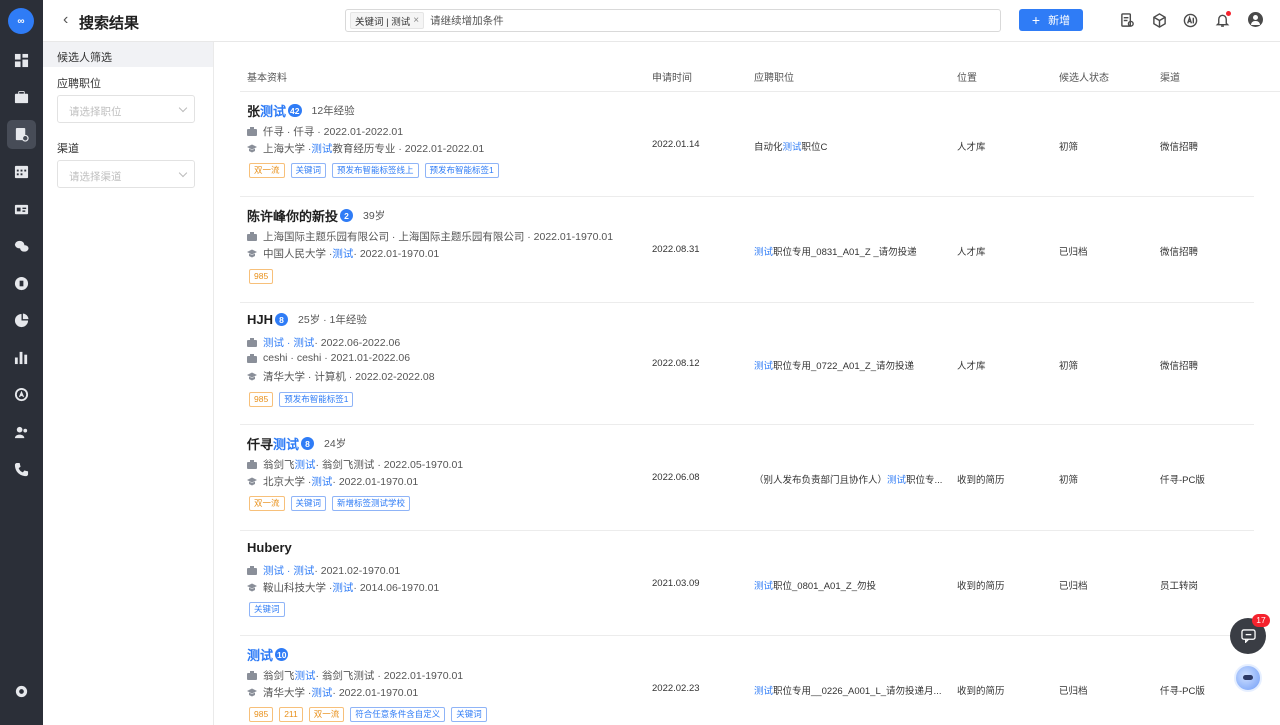  Describe the element at coordinates (834, 365) in the screenshot. I see `job-title: 测试职位专用_0722_A01_Z_请勿投递` at that location.